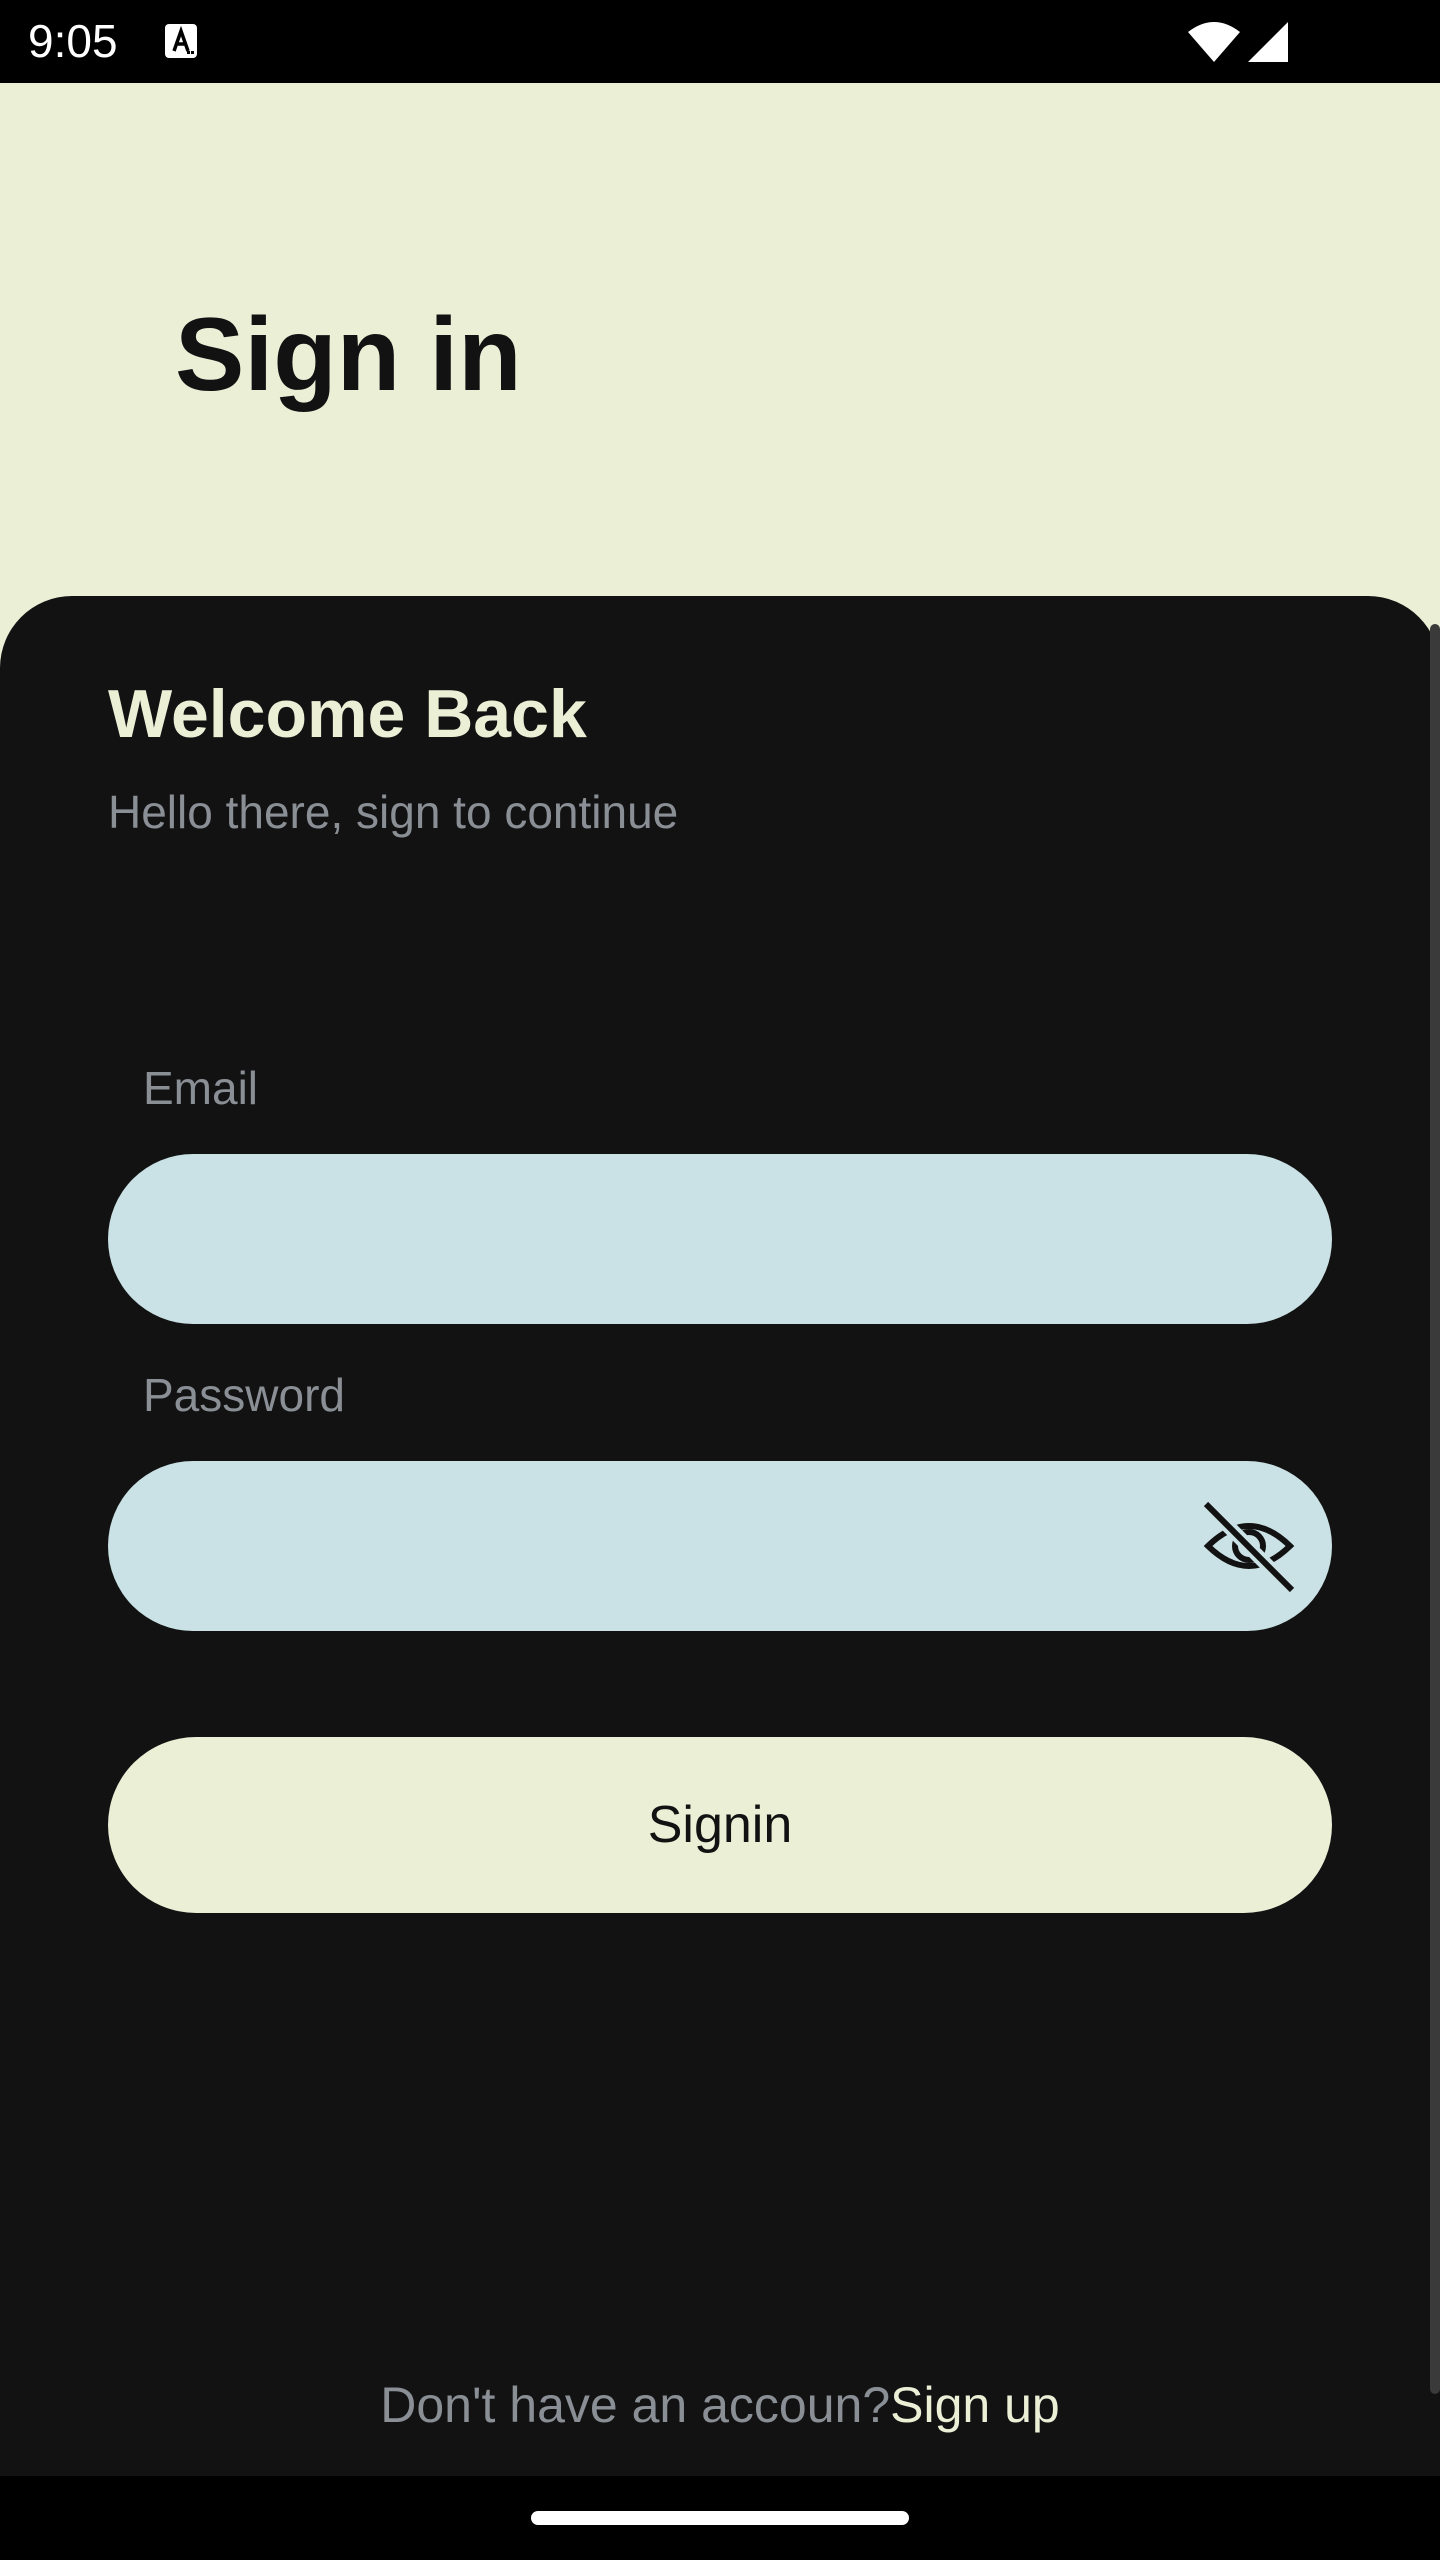 The image size is (1440, 2560). Describe the element at coordinates (347, 714) in the screenshot. I see `welcome-title: Welcome Back` at that location.